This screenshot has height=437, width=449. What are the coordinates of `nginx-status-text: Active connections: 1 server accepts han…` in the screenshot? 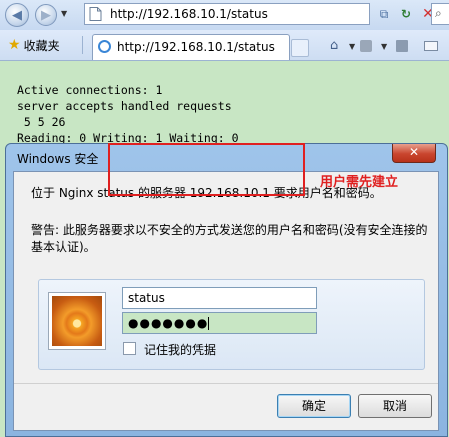 It's located at (128, 114).